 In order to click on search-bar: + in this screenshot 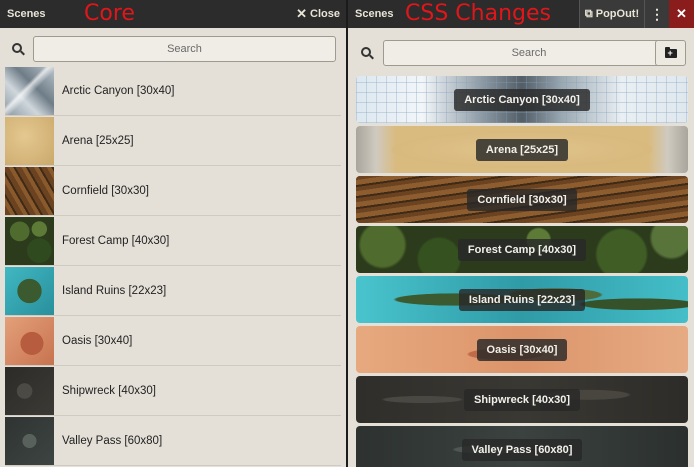, I will do `click(521, 50)`.